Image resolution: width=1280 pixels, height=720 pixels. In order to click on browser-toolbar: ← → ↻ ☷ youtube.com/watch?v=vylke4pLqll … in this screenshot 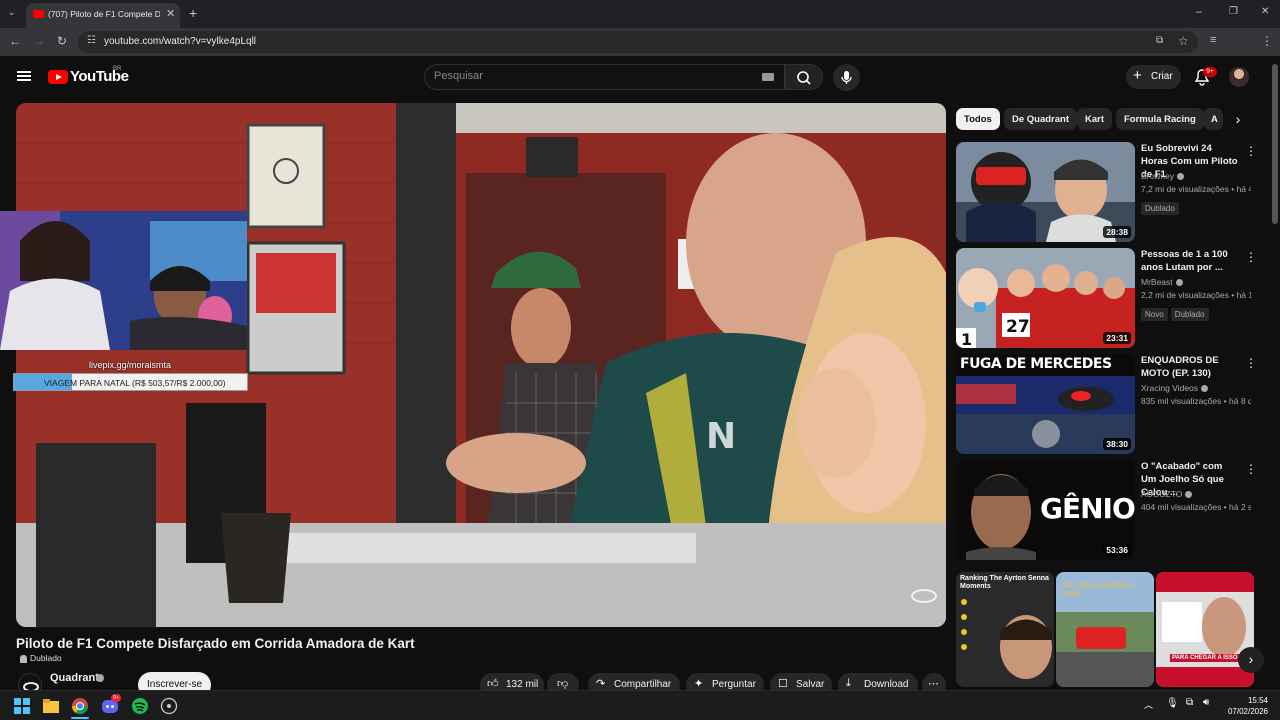, I will do `click(640, 52)`.